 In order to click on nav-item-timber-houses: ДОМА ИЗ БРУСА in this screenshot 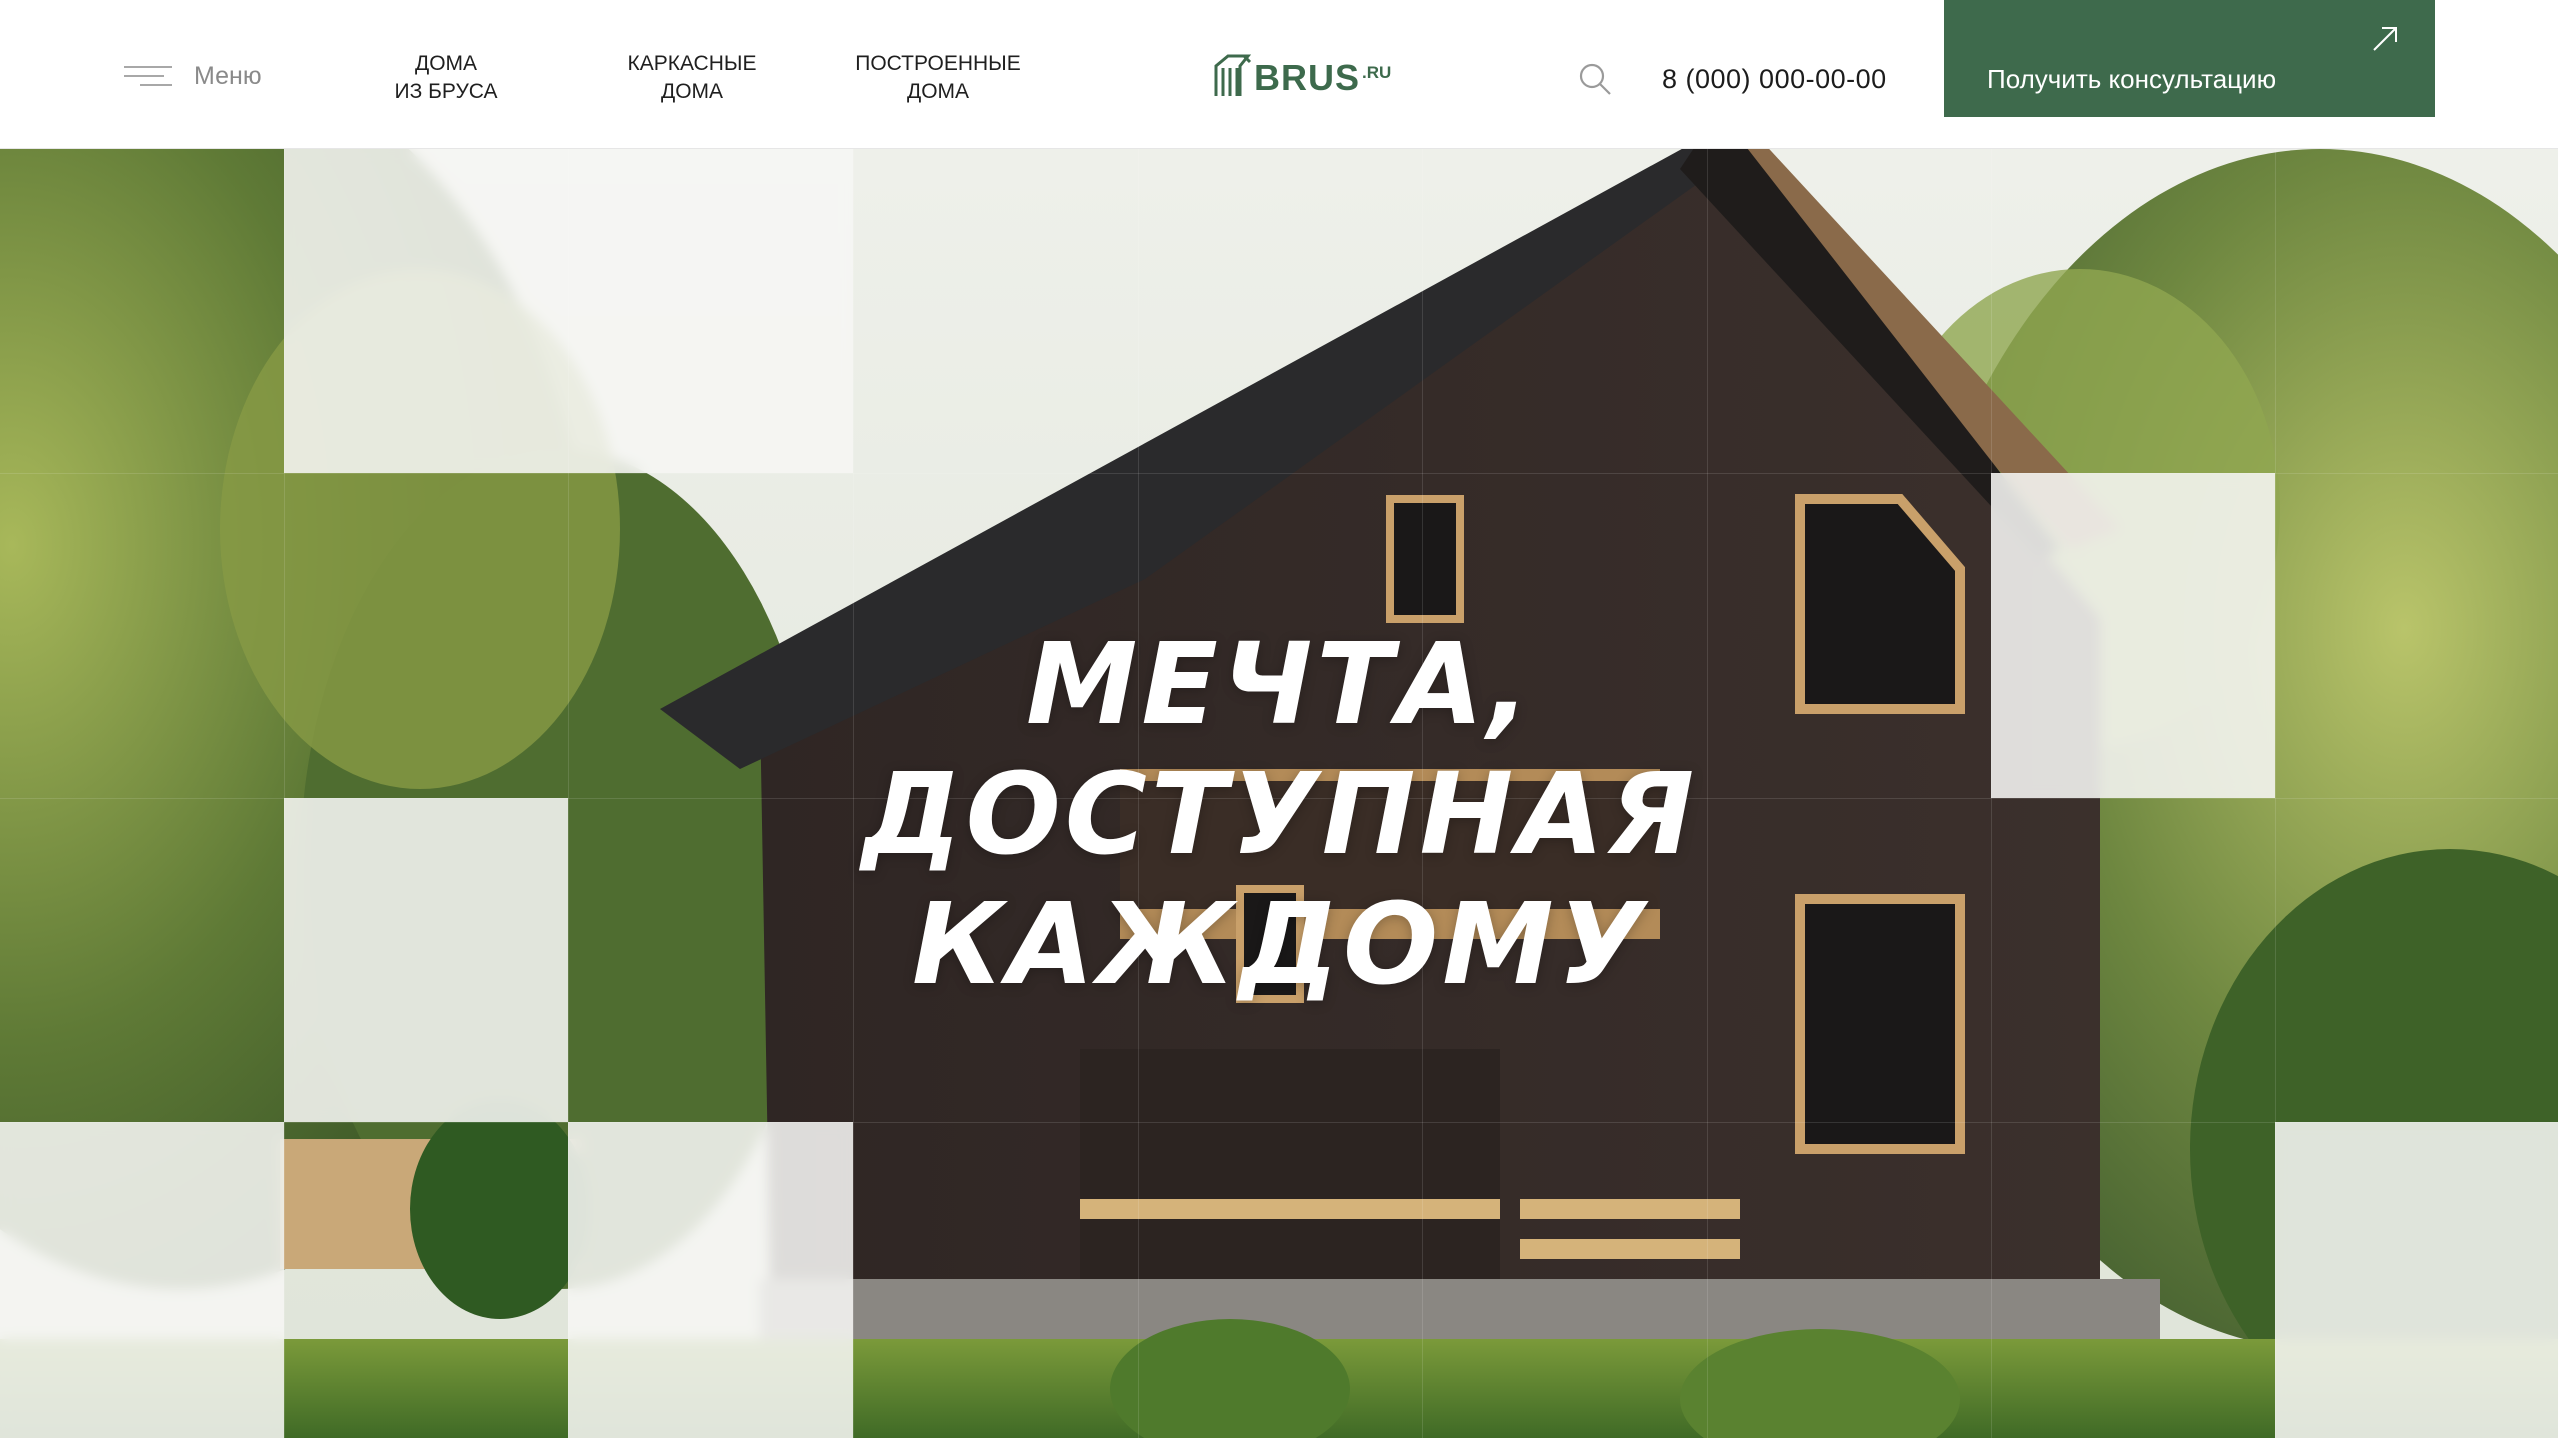, I will do `click(446, 78)`.